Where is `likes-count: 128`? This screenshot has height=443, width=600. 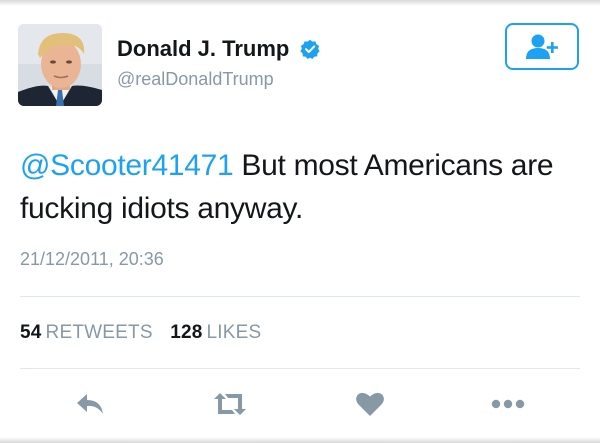 likes-count: 128 is located at coordinates (186, 332).